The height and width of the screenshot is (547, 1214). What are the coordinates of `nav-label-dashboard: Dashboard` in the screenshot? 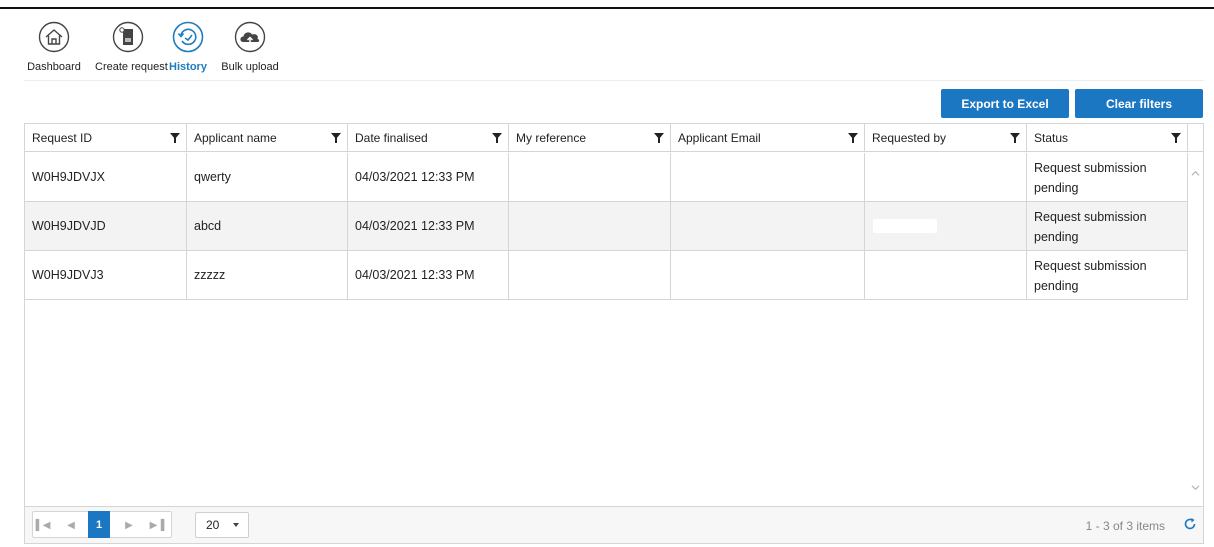 It's located at (54, 67).